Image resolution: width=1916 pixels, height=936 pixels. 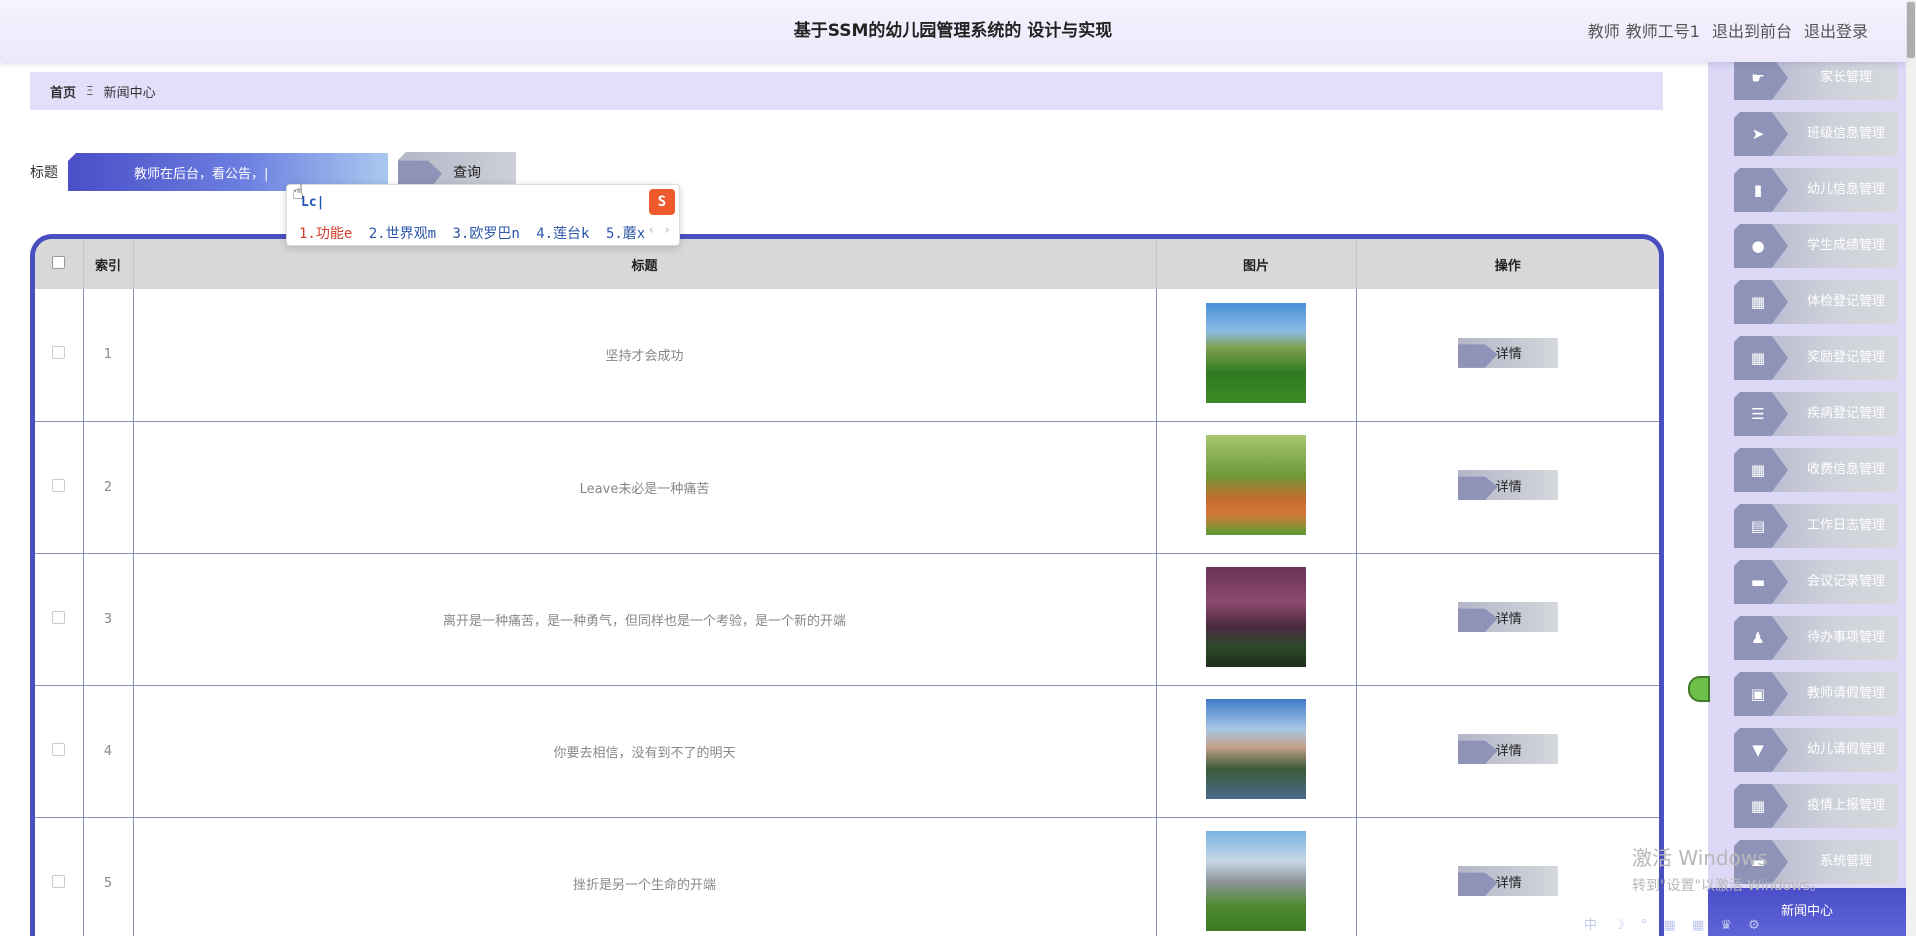 I want to click on user-role: 教师, so click(x=1603, y=31).